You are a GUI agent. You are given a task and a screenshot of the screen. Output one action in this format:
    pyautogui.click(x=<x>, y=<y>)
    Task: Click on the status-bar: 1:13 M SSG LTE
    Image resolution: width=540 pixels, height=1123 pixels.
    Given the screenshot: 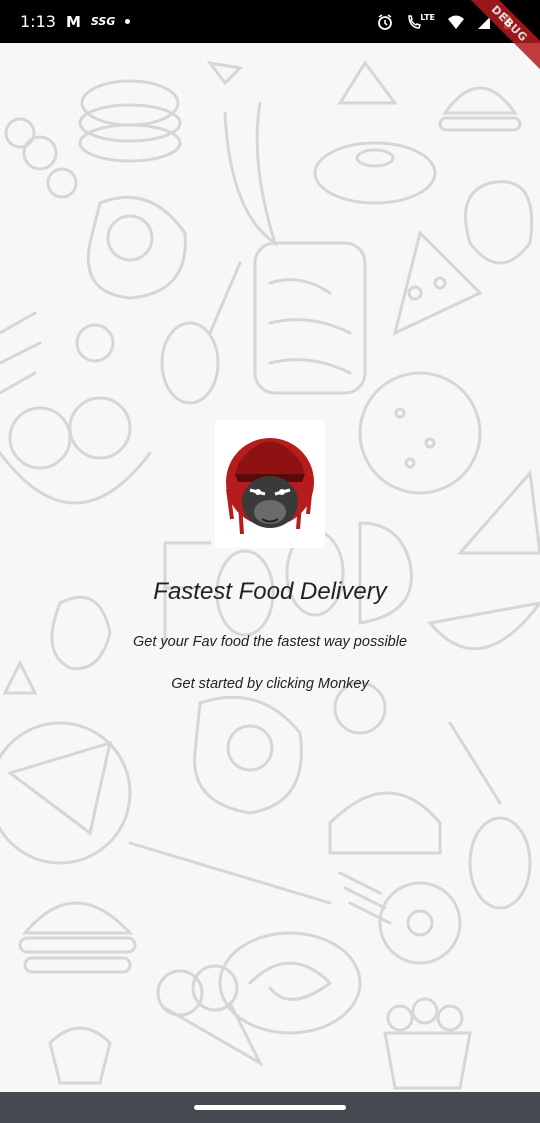 What is the action you would take?
    pyautogui.click(x=270, y=21)
    